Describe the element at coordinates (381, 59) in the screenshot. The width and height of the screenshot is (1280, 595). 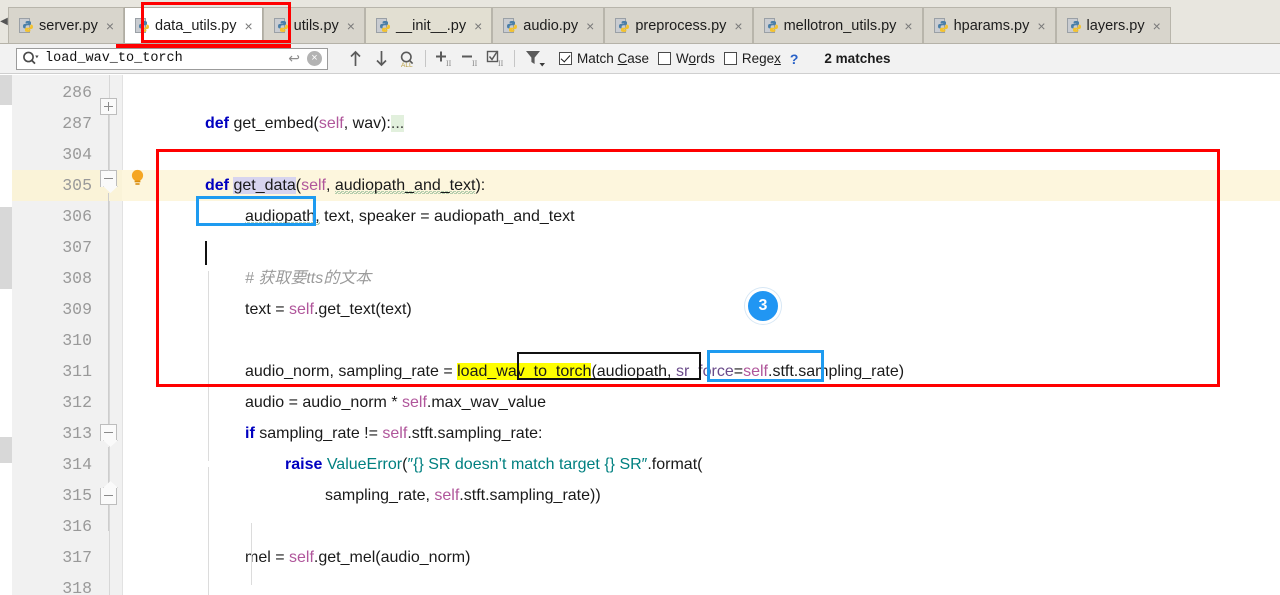
I see `find-next-button` at that location.